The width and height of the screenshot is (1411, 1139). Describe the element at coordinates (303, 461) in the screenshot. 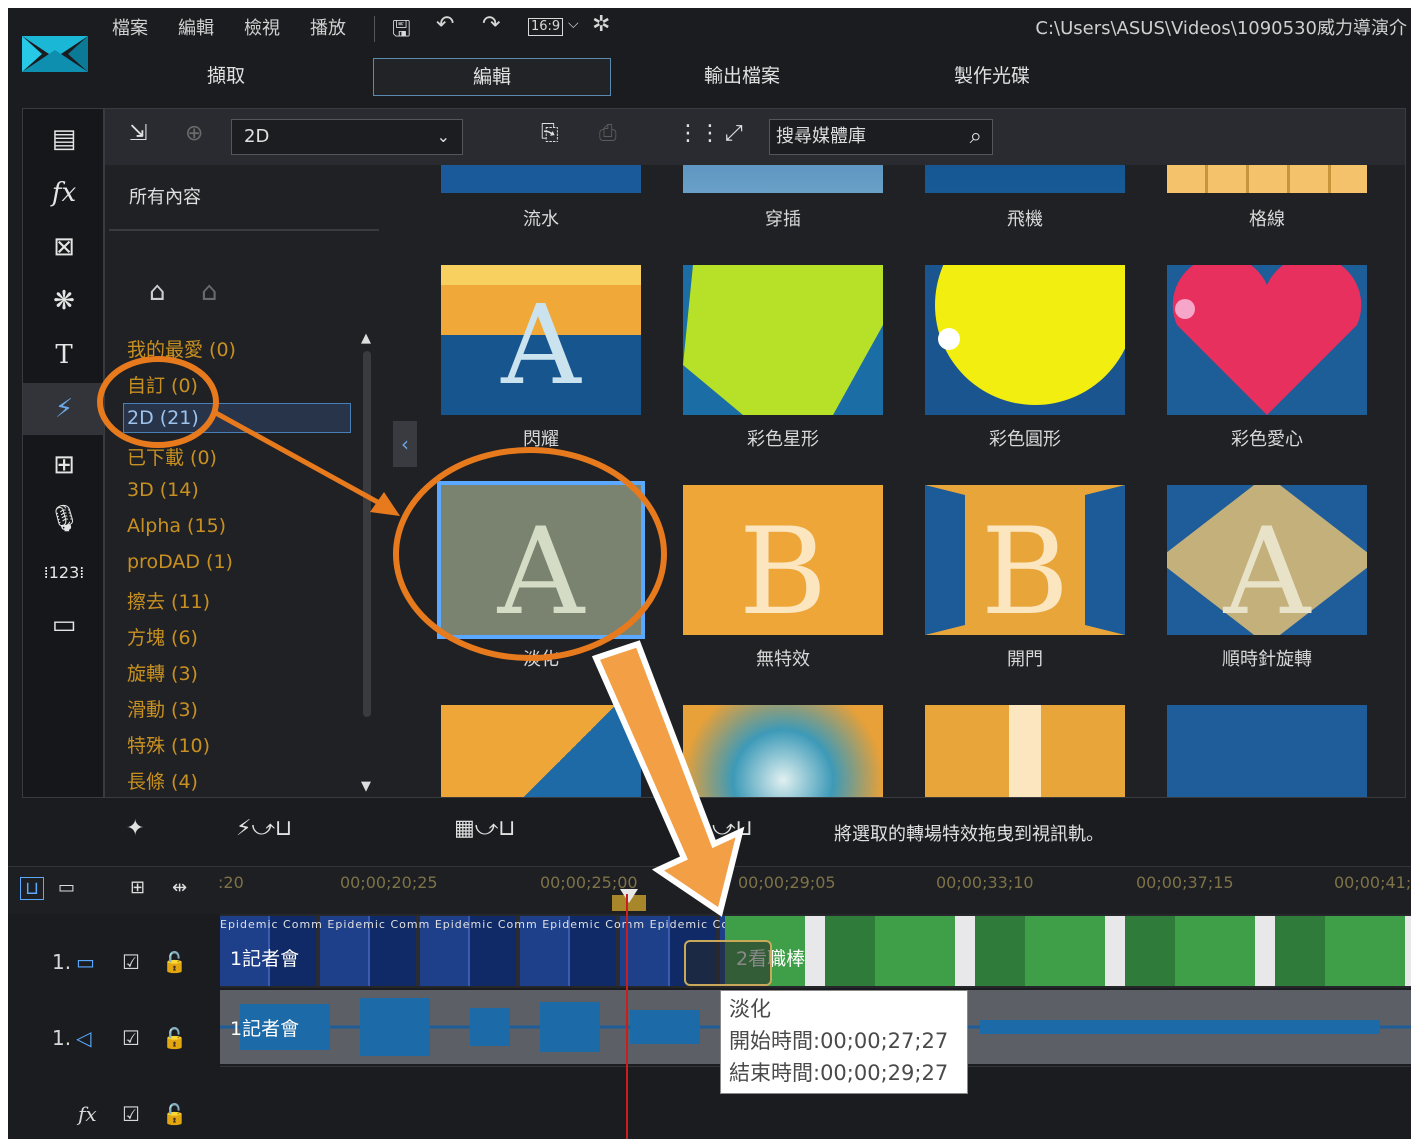

I see `annotation-arrow` at that location.